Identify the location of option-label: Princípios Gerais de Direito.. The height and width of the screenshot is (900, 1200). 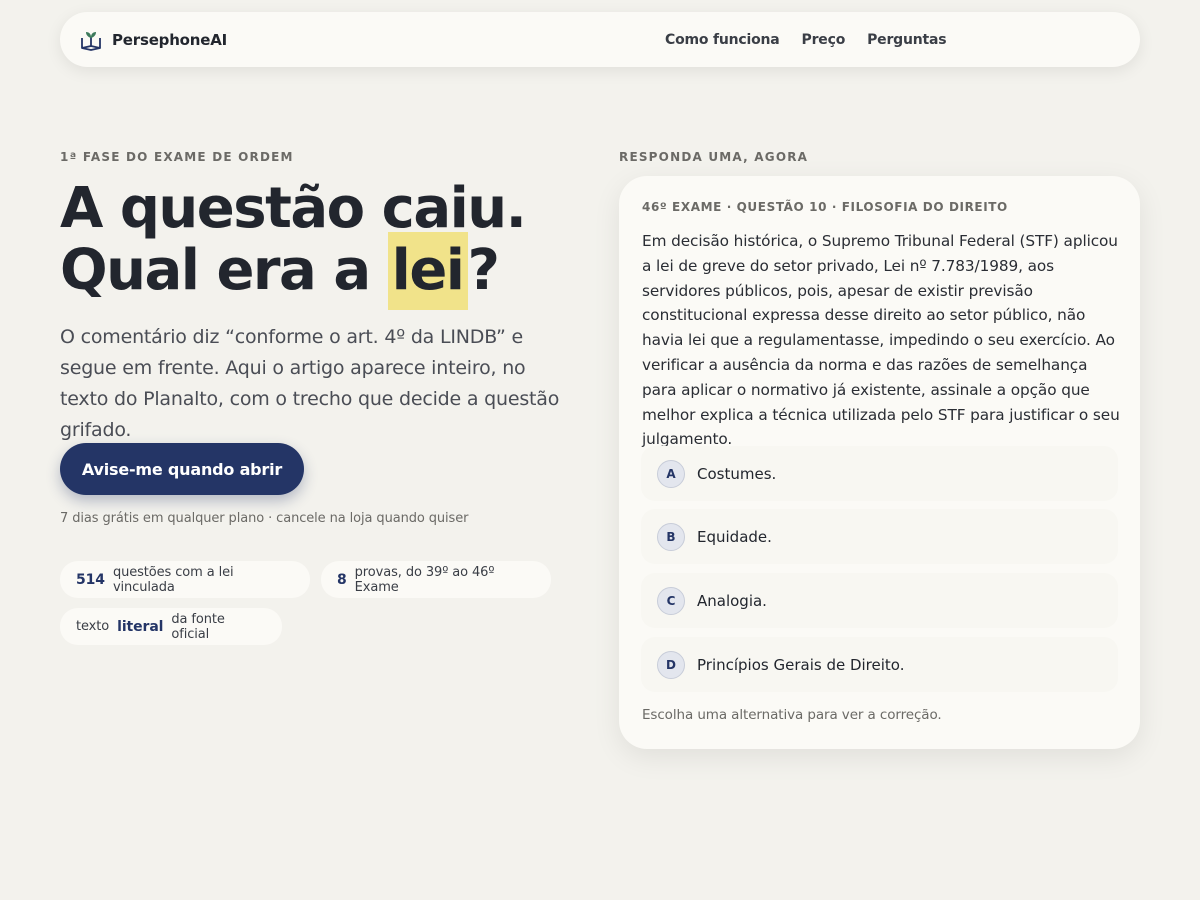
(801, 664).